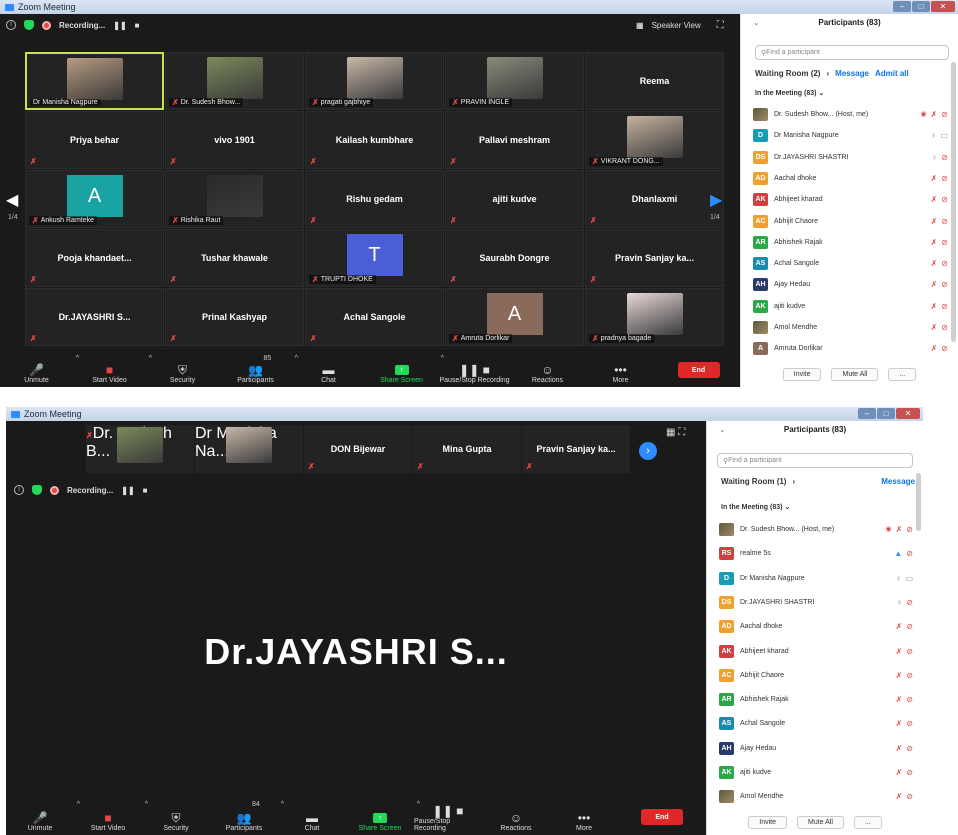  I want to click on participant-tile: Dr Manisha Nagpure, so click(94, 81).